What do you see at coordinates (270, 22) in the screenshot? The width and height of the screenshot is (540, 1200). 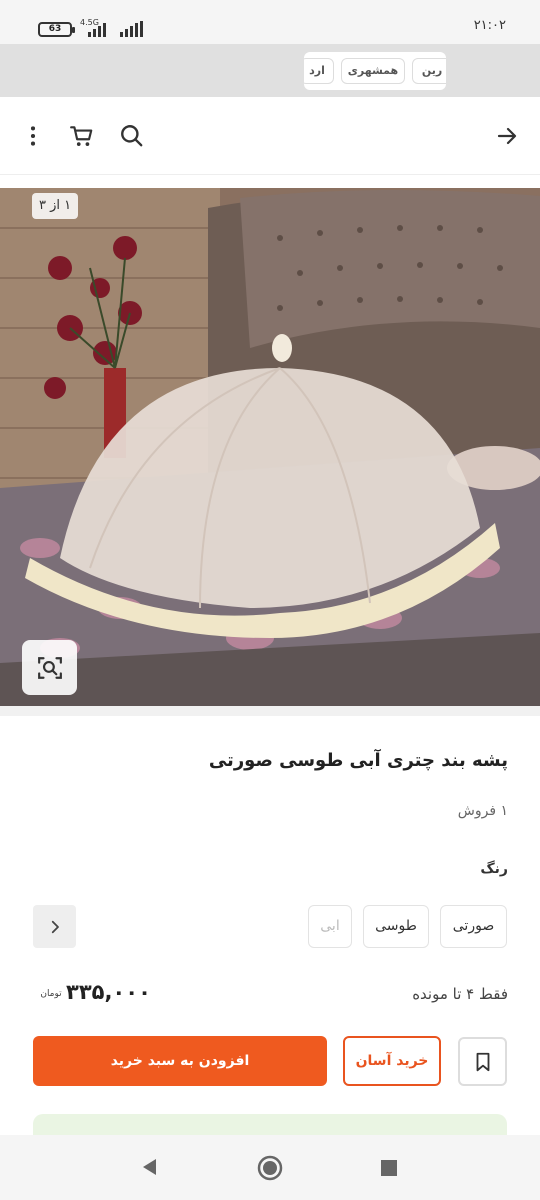 I see `status-bar: 63 4.5G ۲۱:۰۲` at bounding box center [270, 22].